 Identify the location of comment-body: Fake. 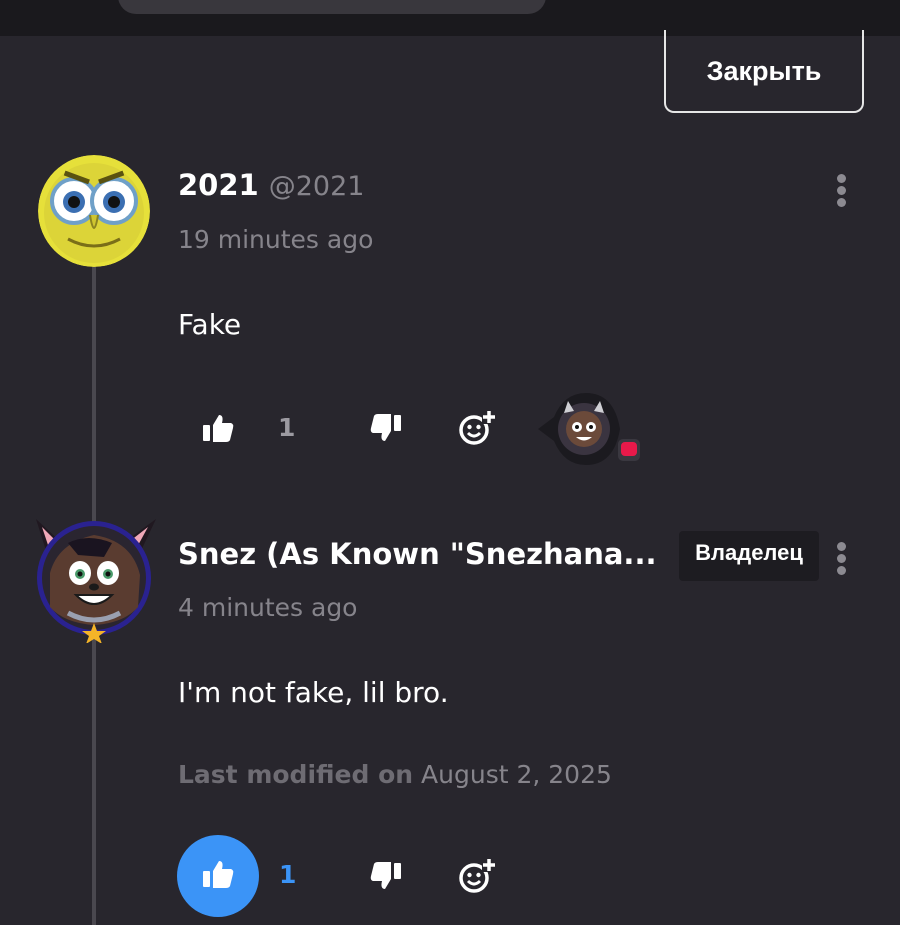
(210, 324).